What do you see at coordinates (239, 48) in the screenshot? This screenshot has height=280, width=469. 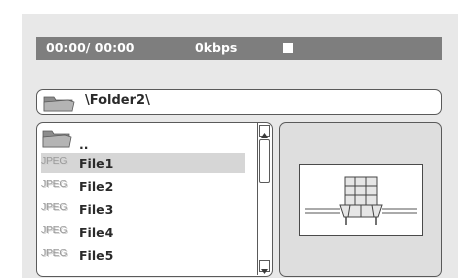 I see `status-bar: 00:00/ 00:00 0kbps` at bounding box center [239, 48].